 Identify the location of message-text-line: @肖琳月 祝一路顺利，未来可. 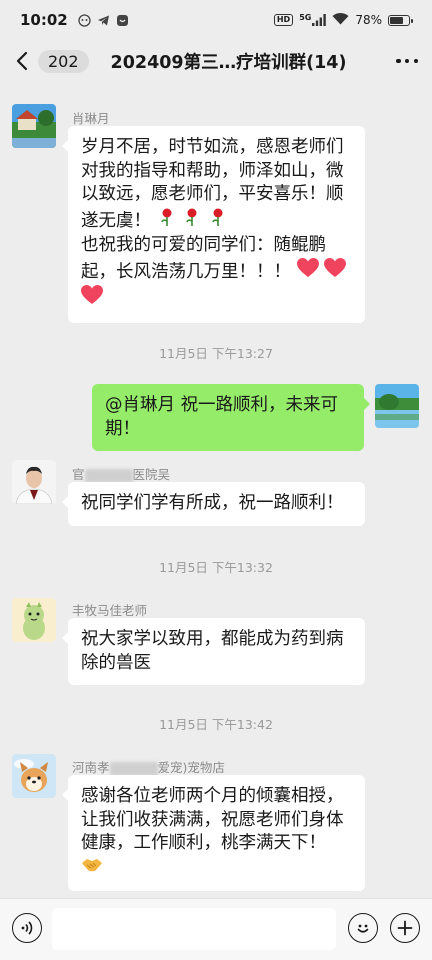
(222, 405).